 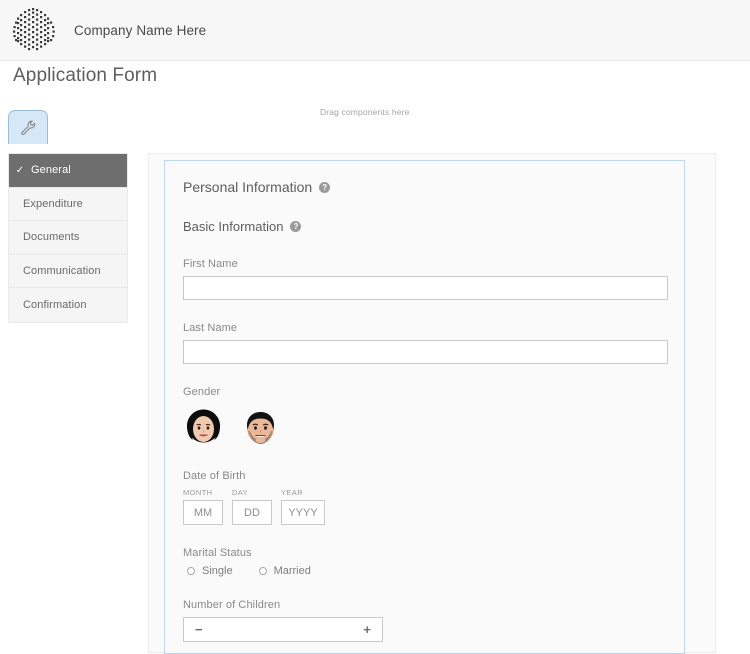 What do you see at coordinates (217, 571) in the screenshot?
I see `radio-label: Single` at bounding box center [217, 571].